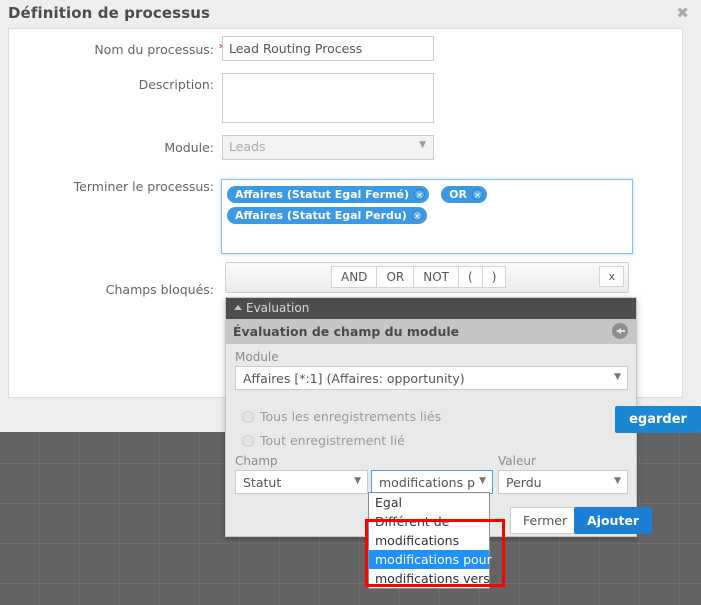 This screenshot has width=701, height=605. I want to click on save-button-label: egarder, so click(658, 419).